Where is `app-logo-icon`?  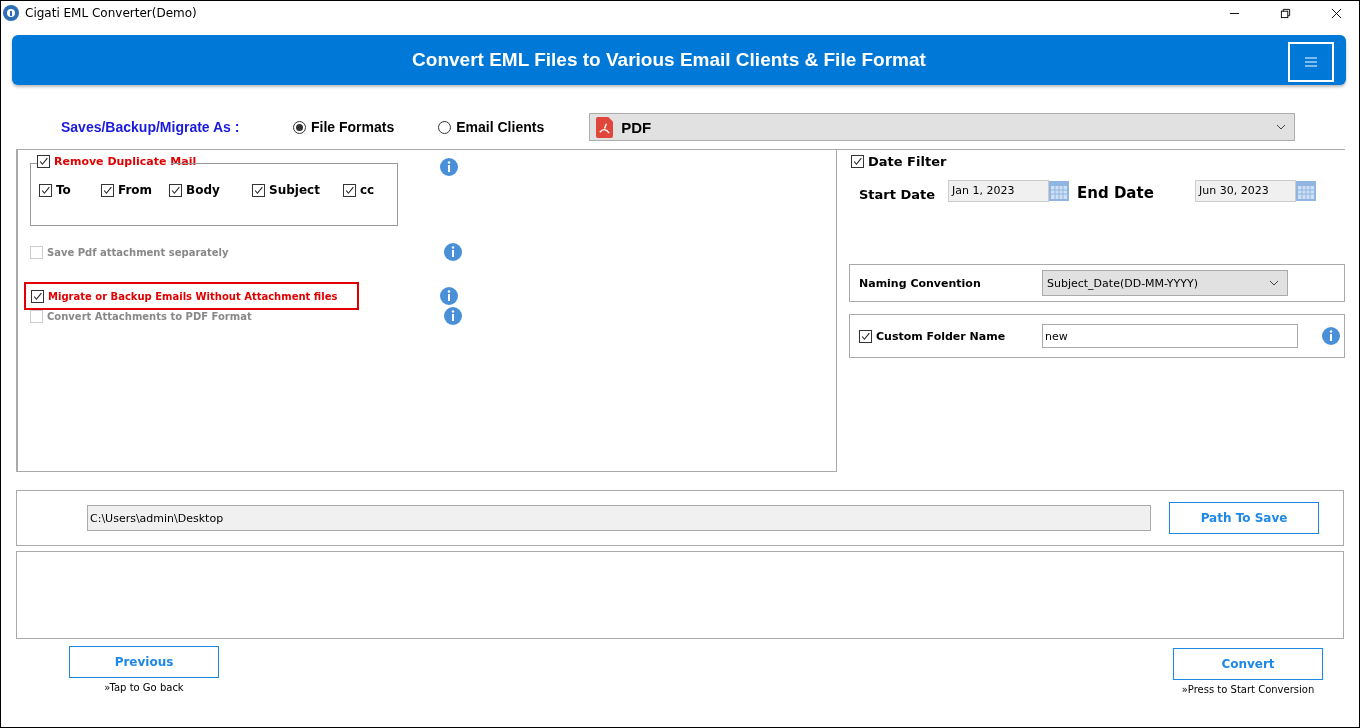 app-logo-icon is located at coordinates (11, 13).